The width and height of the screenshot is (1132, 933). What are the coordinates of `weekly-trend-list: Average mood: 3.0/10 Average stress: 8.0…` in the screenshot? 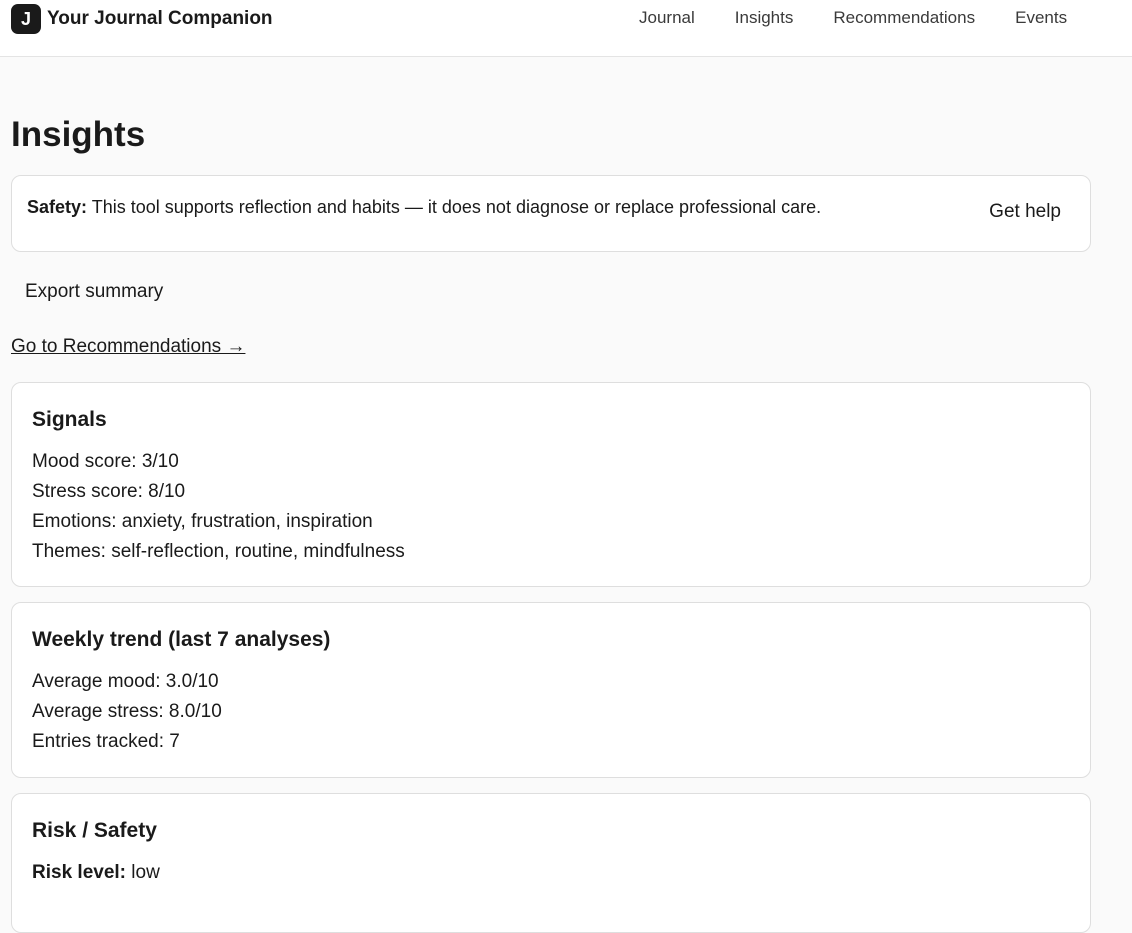 It's located at (127, 712).